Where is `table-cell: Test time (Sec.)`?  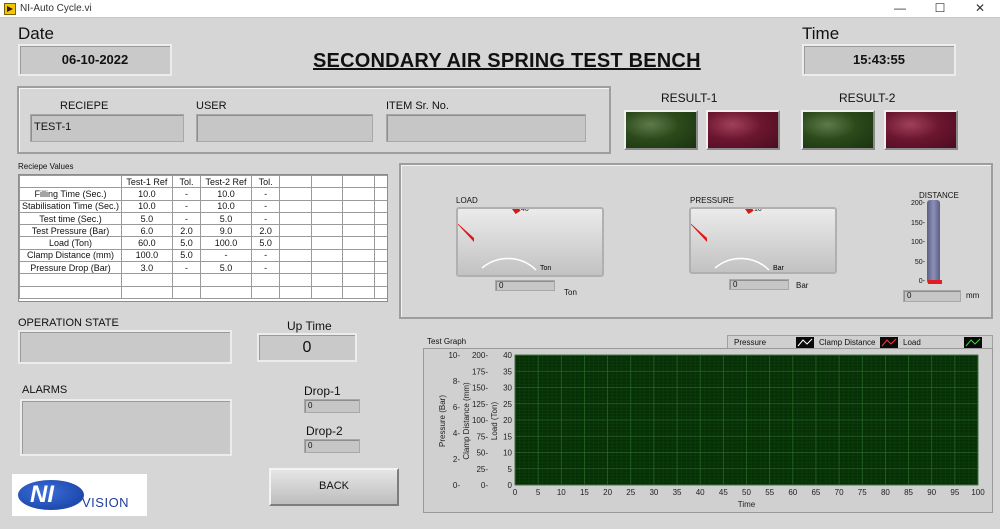 table-cell: Test time (Sec.) is located at coordinates (71, 218).